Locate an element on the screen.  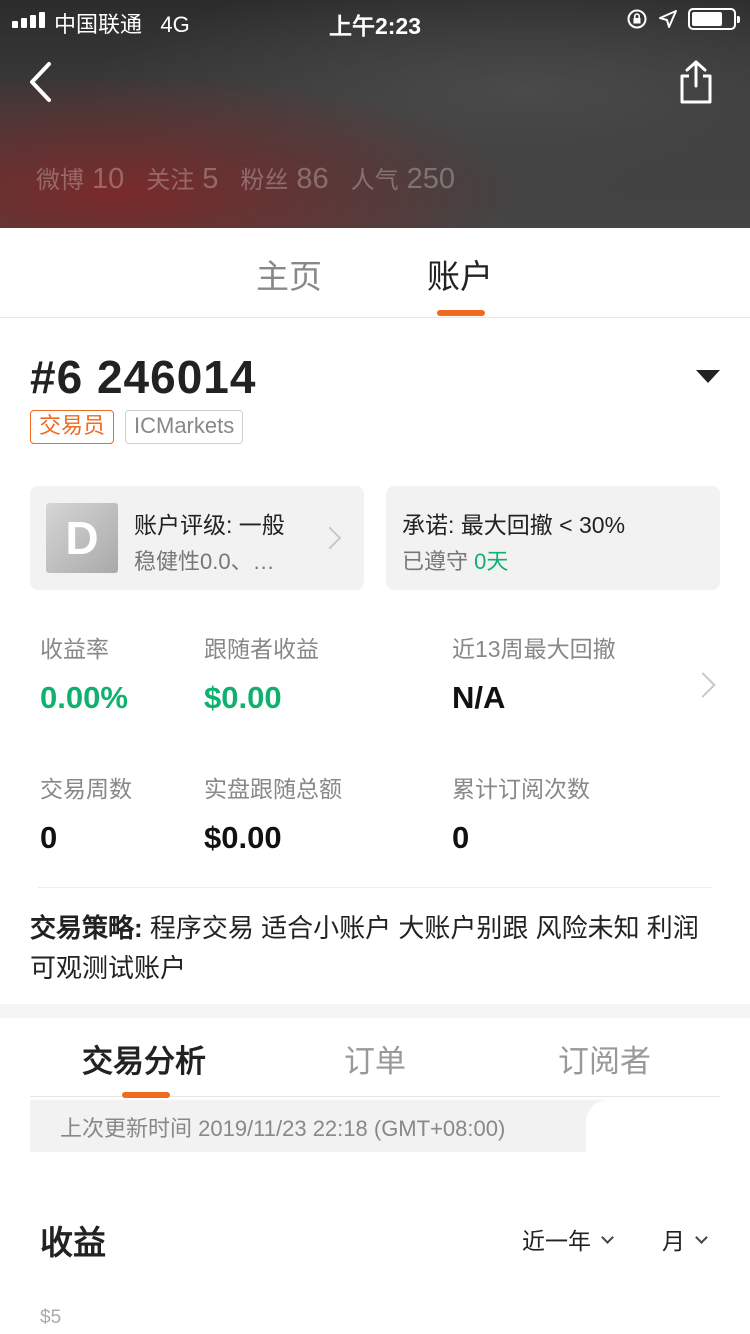
promise-days: 0天 is located at coordinates (491, 561).